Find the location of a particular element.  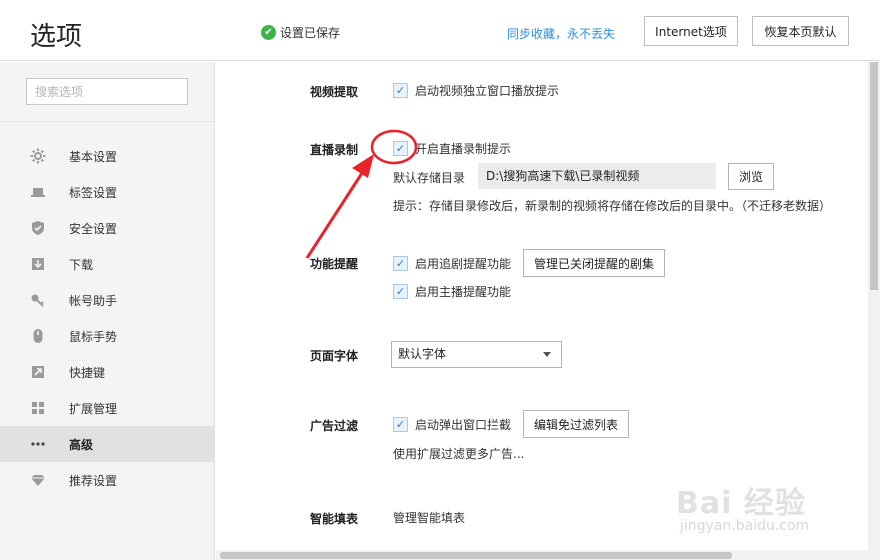

sidebar-item-label: 推荐设置 is located at coordinates (93, 480).